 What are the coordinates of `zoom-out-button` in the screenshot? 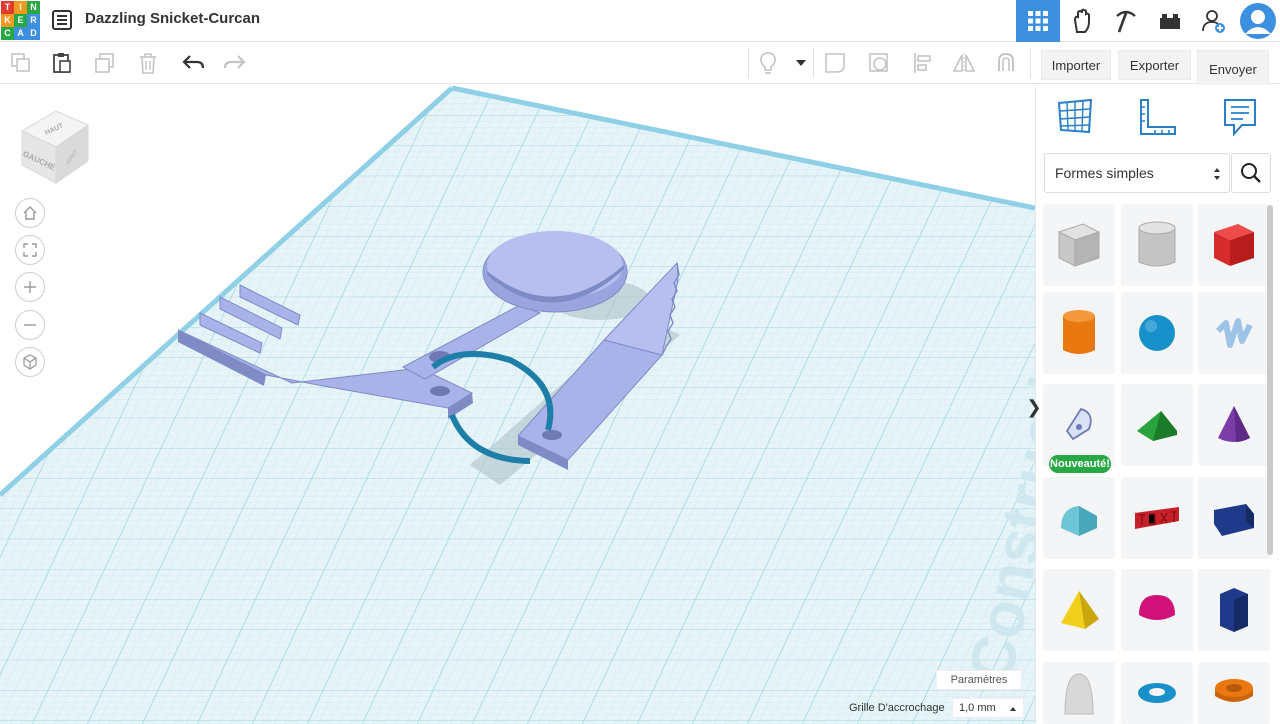 It's located at (30, 325).